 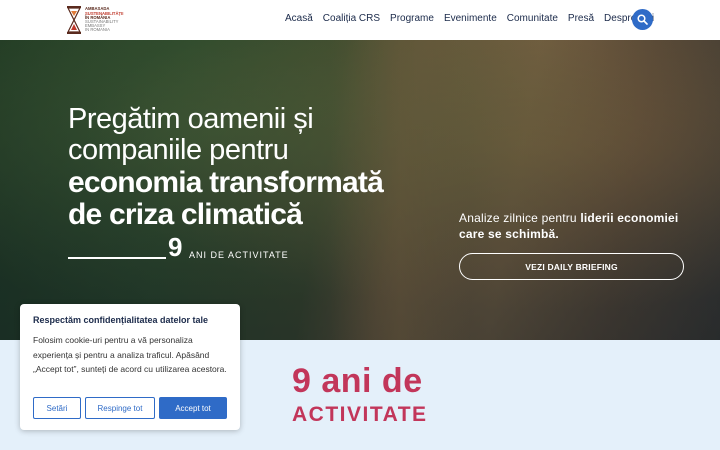 What do you see at coordinates (120, 408) in the screenshot?
I see `cookie-reject-button: Respinge tot` at bounding box center [120, 408].